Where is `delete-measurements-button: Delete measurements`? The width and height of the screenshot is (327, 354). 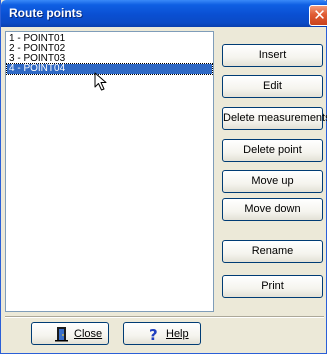
delete-measurements-button: Delete measurements is located at coordinates (274, 118).